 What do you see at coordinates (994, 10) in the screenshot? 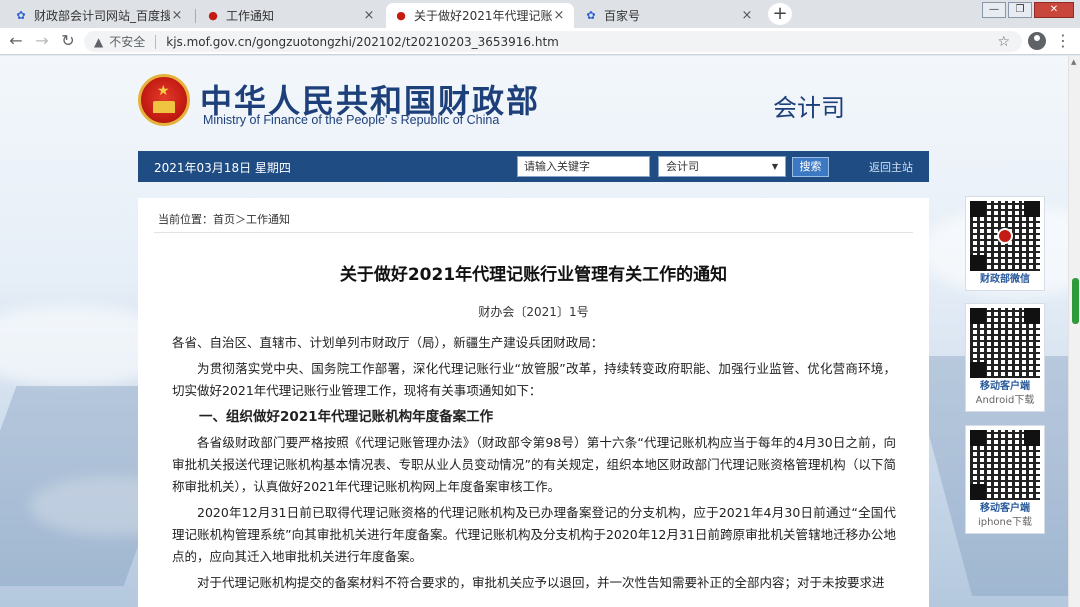
I see `minimize-button: —` at bounding box center [994, 10].